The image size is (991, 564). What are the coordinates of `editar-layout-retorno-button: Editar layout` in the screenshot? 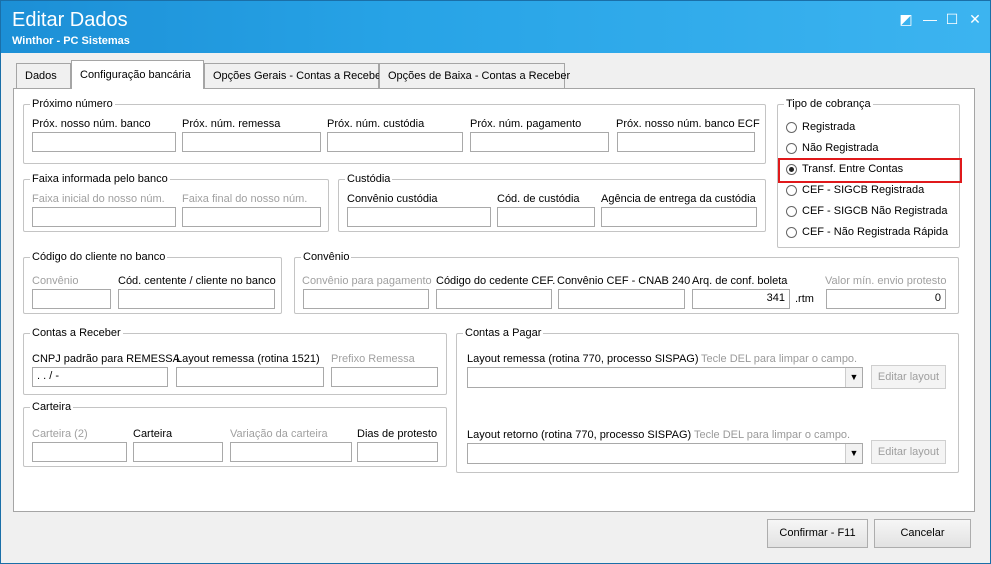 It's located at (908, 452).